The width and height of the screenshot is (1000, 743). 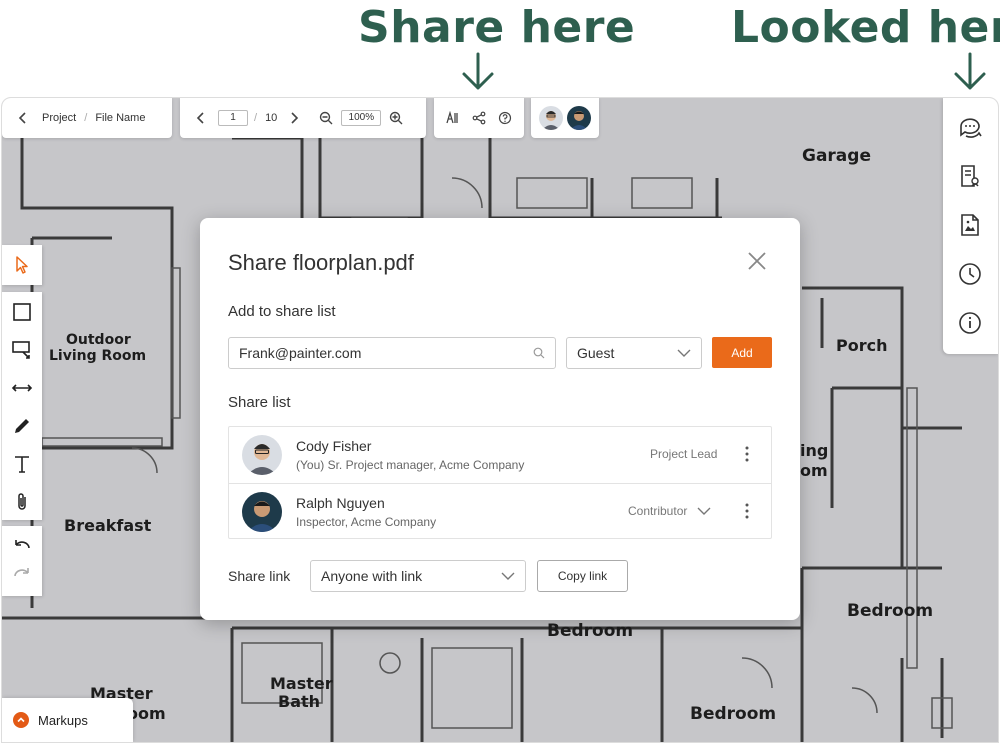 I want to click on member-role-dropdown: Contributor, so click(x=669, y=511).